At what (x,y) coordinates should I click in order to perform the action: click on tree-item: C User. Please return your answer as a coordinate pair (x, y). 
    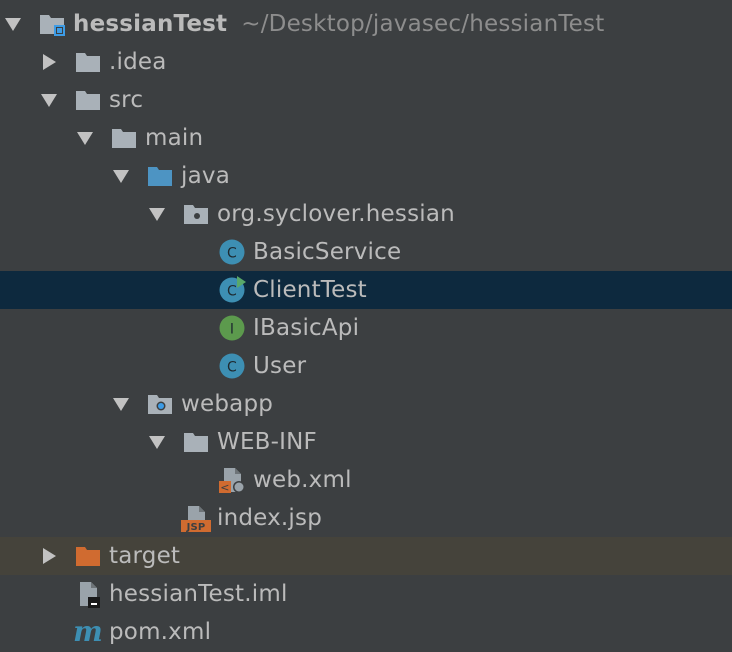
    Looking at the image, I should click on (366, 366).